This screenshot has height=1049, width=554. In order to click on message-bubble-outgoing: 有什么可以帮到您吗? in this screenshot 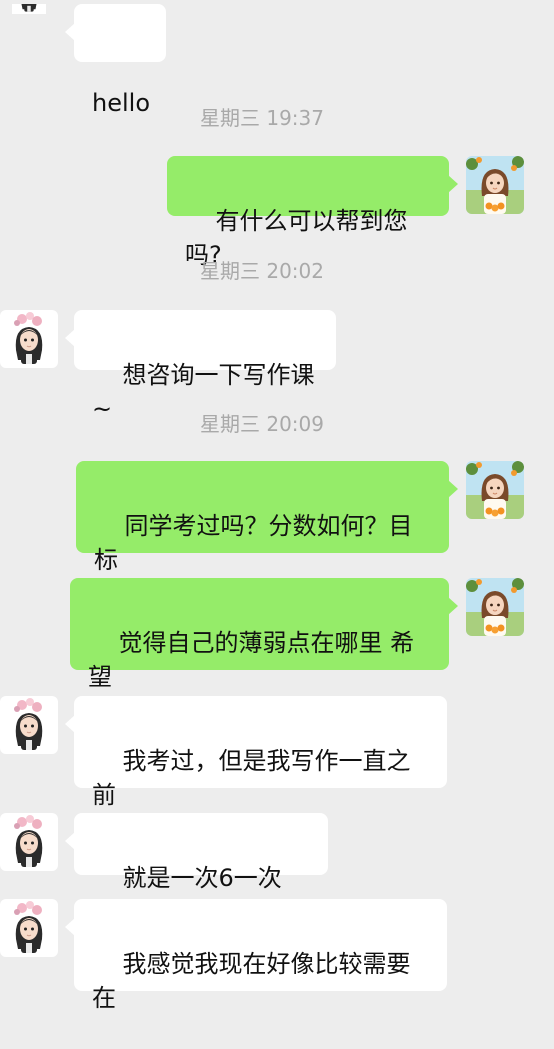, I will do `click(312, 212)`.